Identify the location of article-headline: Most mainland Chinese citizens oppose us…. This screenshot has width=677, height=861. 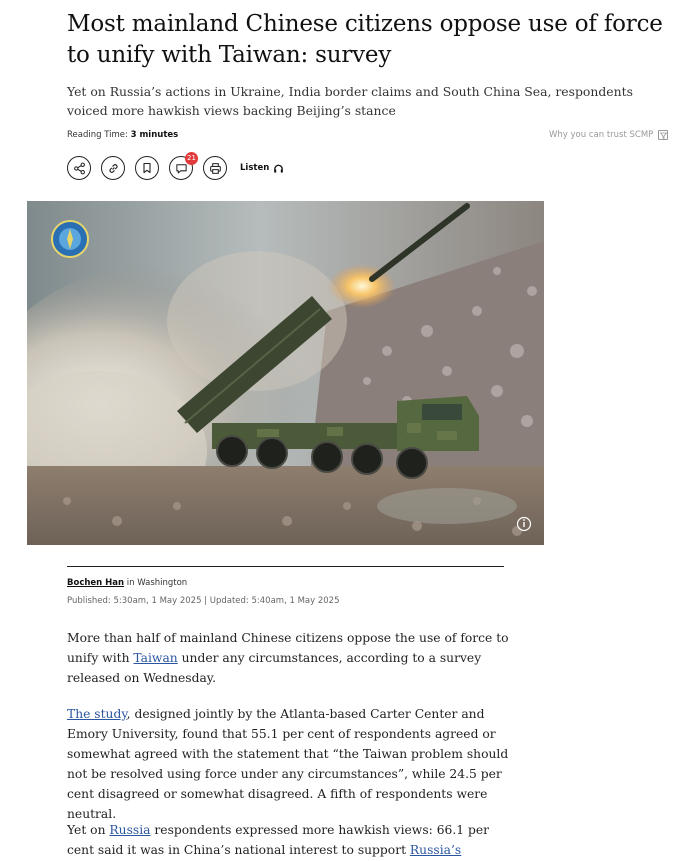
(365, 39).